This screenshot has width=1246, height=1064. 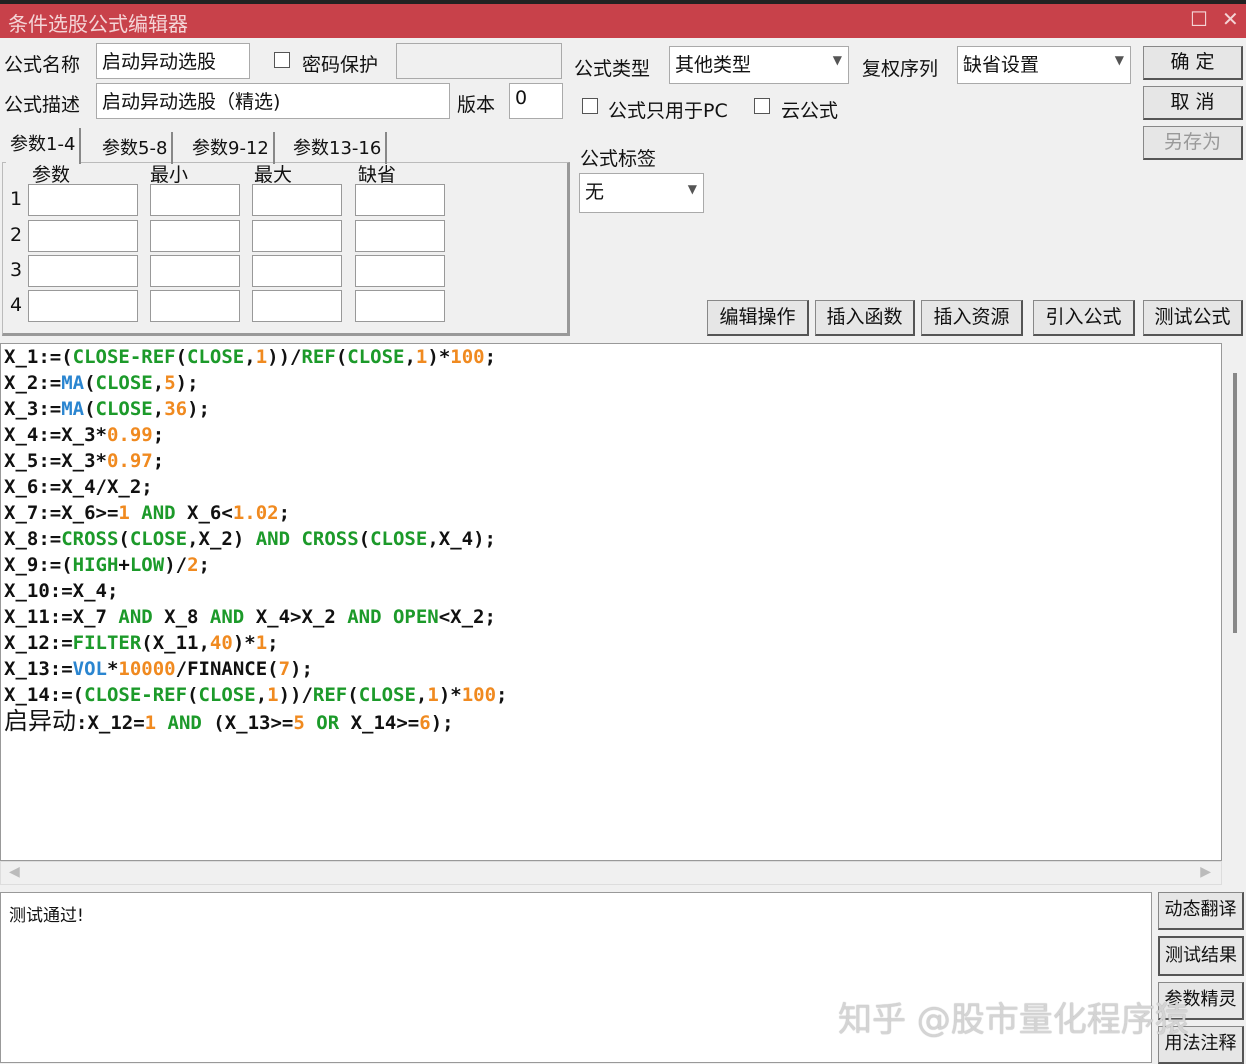 I want to click on code-token: X_1:=(, so click(x=38, y=357).